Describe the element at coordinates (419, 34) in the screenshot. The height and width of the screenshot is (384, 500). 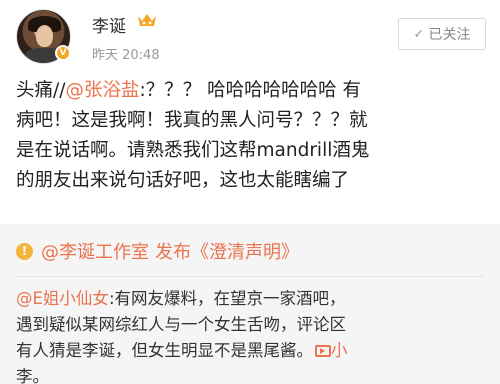
I see `check-icon: ✓` at that location.